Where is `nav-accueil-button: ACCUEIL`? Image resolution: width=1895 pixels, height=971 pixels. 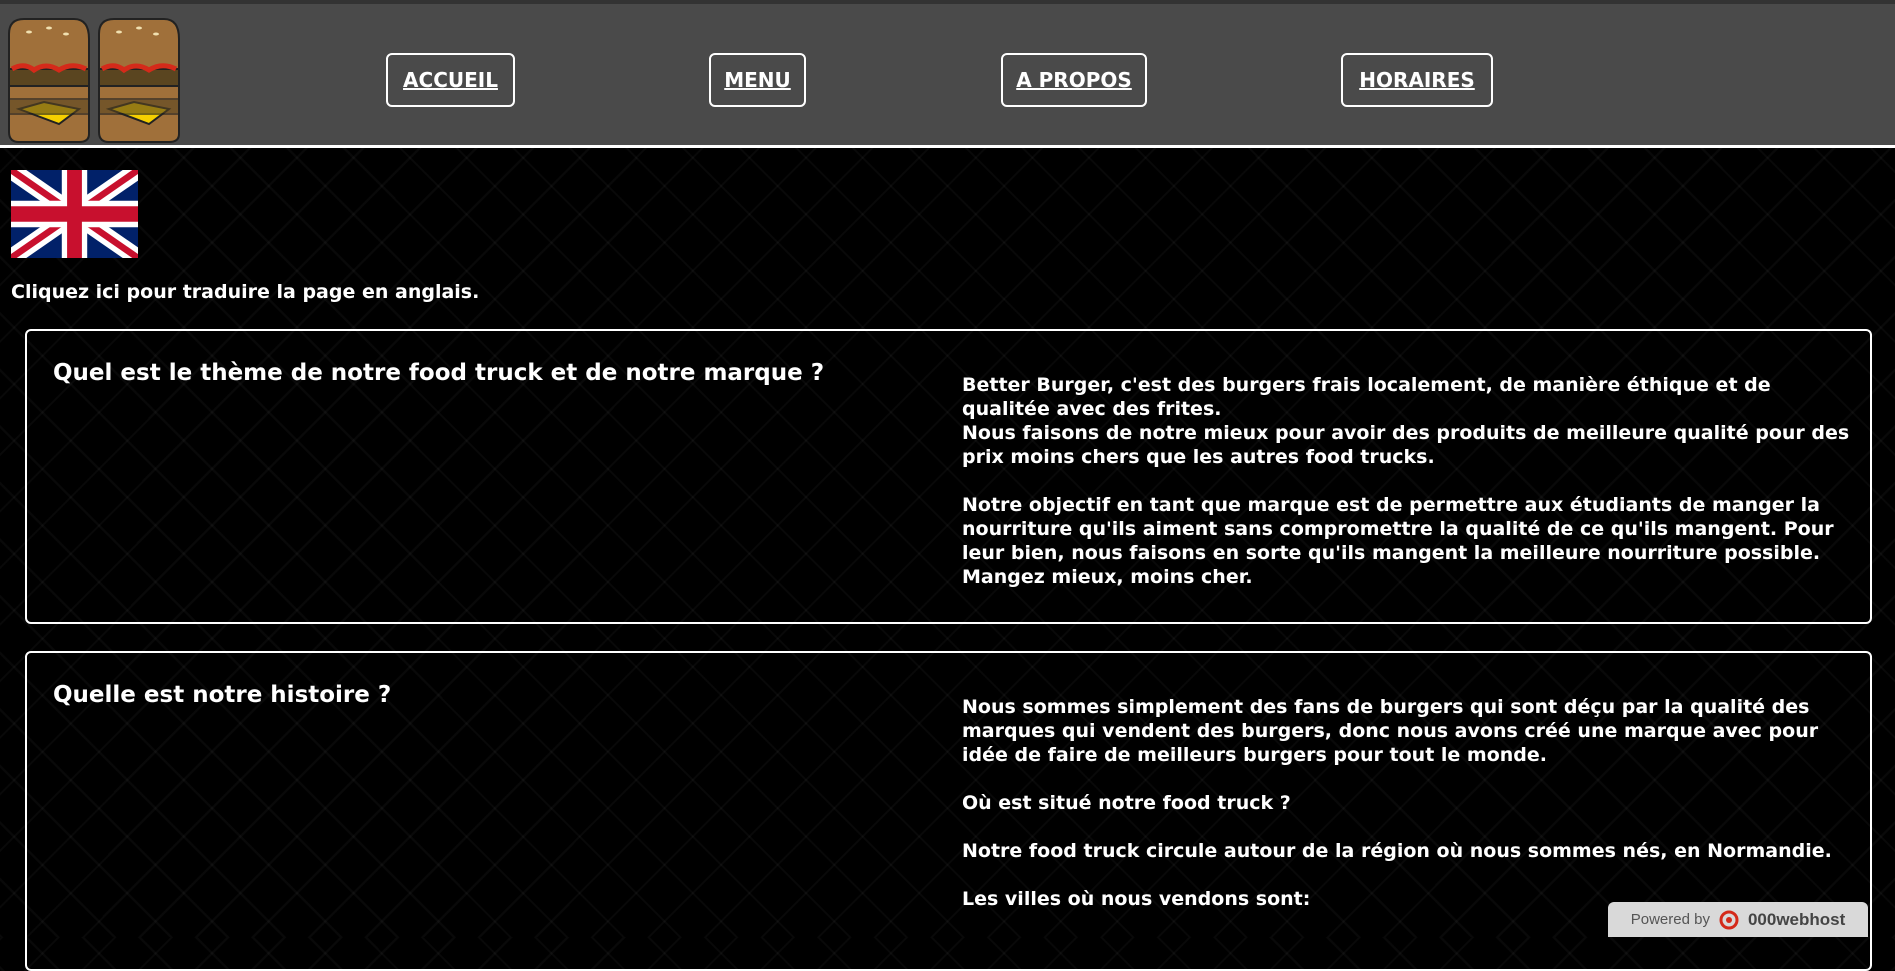 nav-accueil-button: ACCUEIL is located at coordinates (450, 80).